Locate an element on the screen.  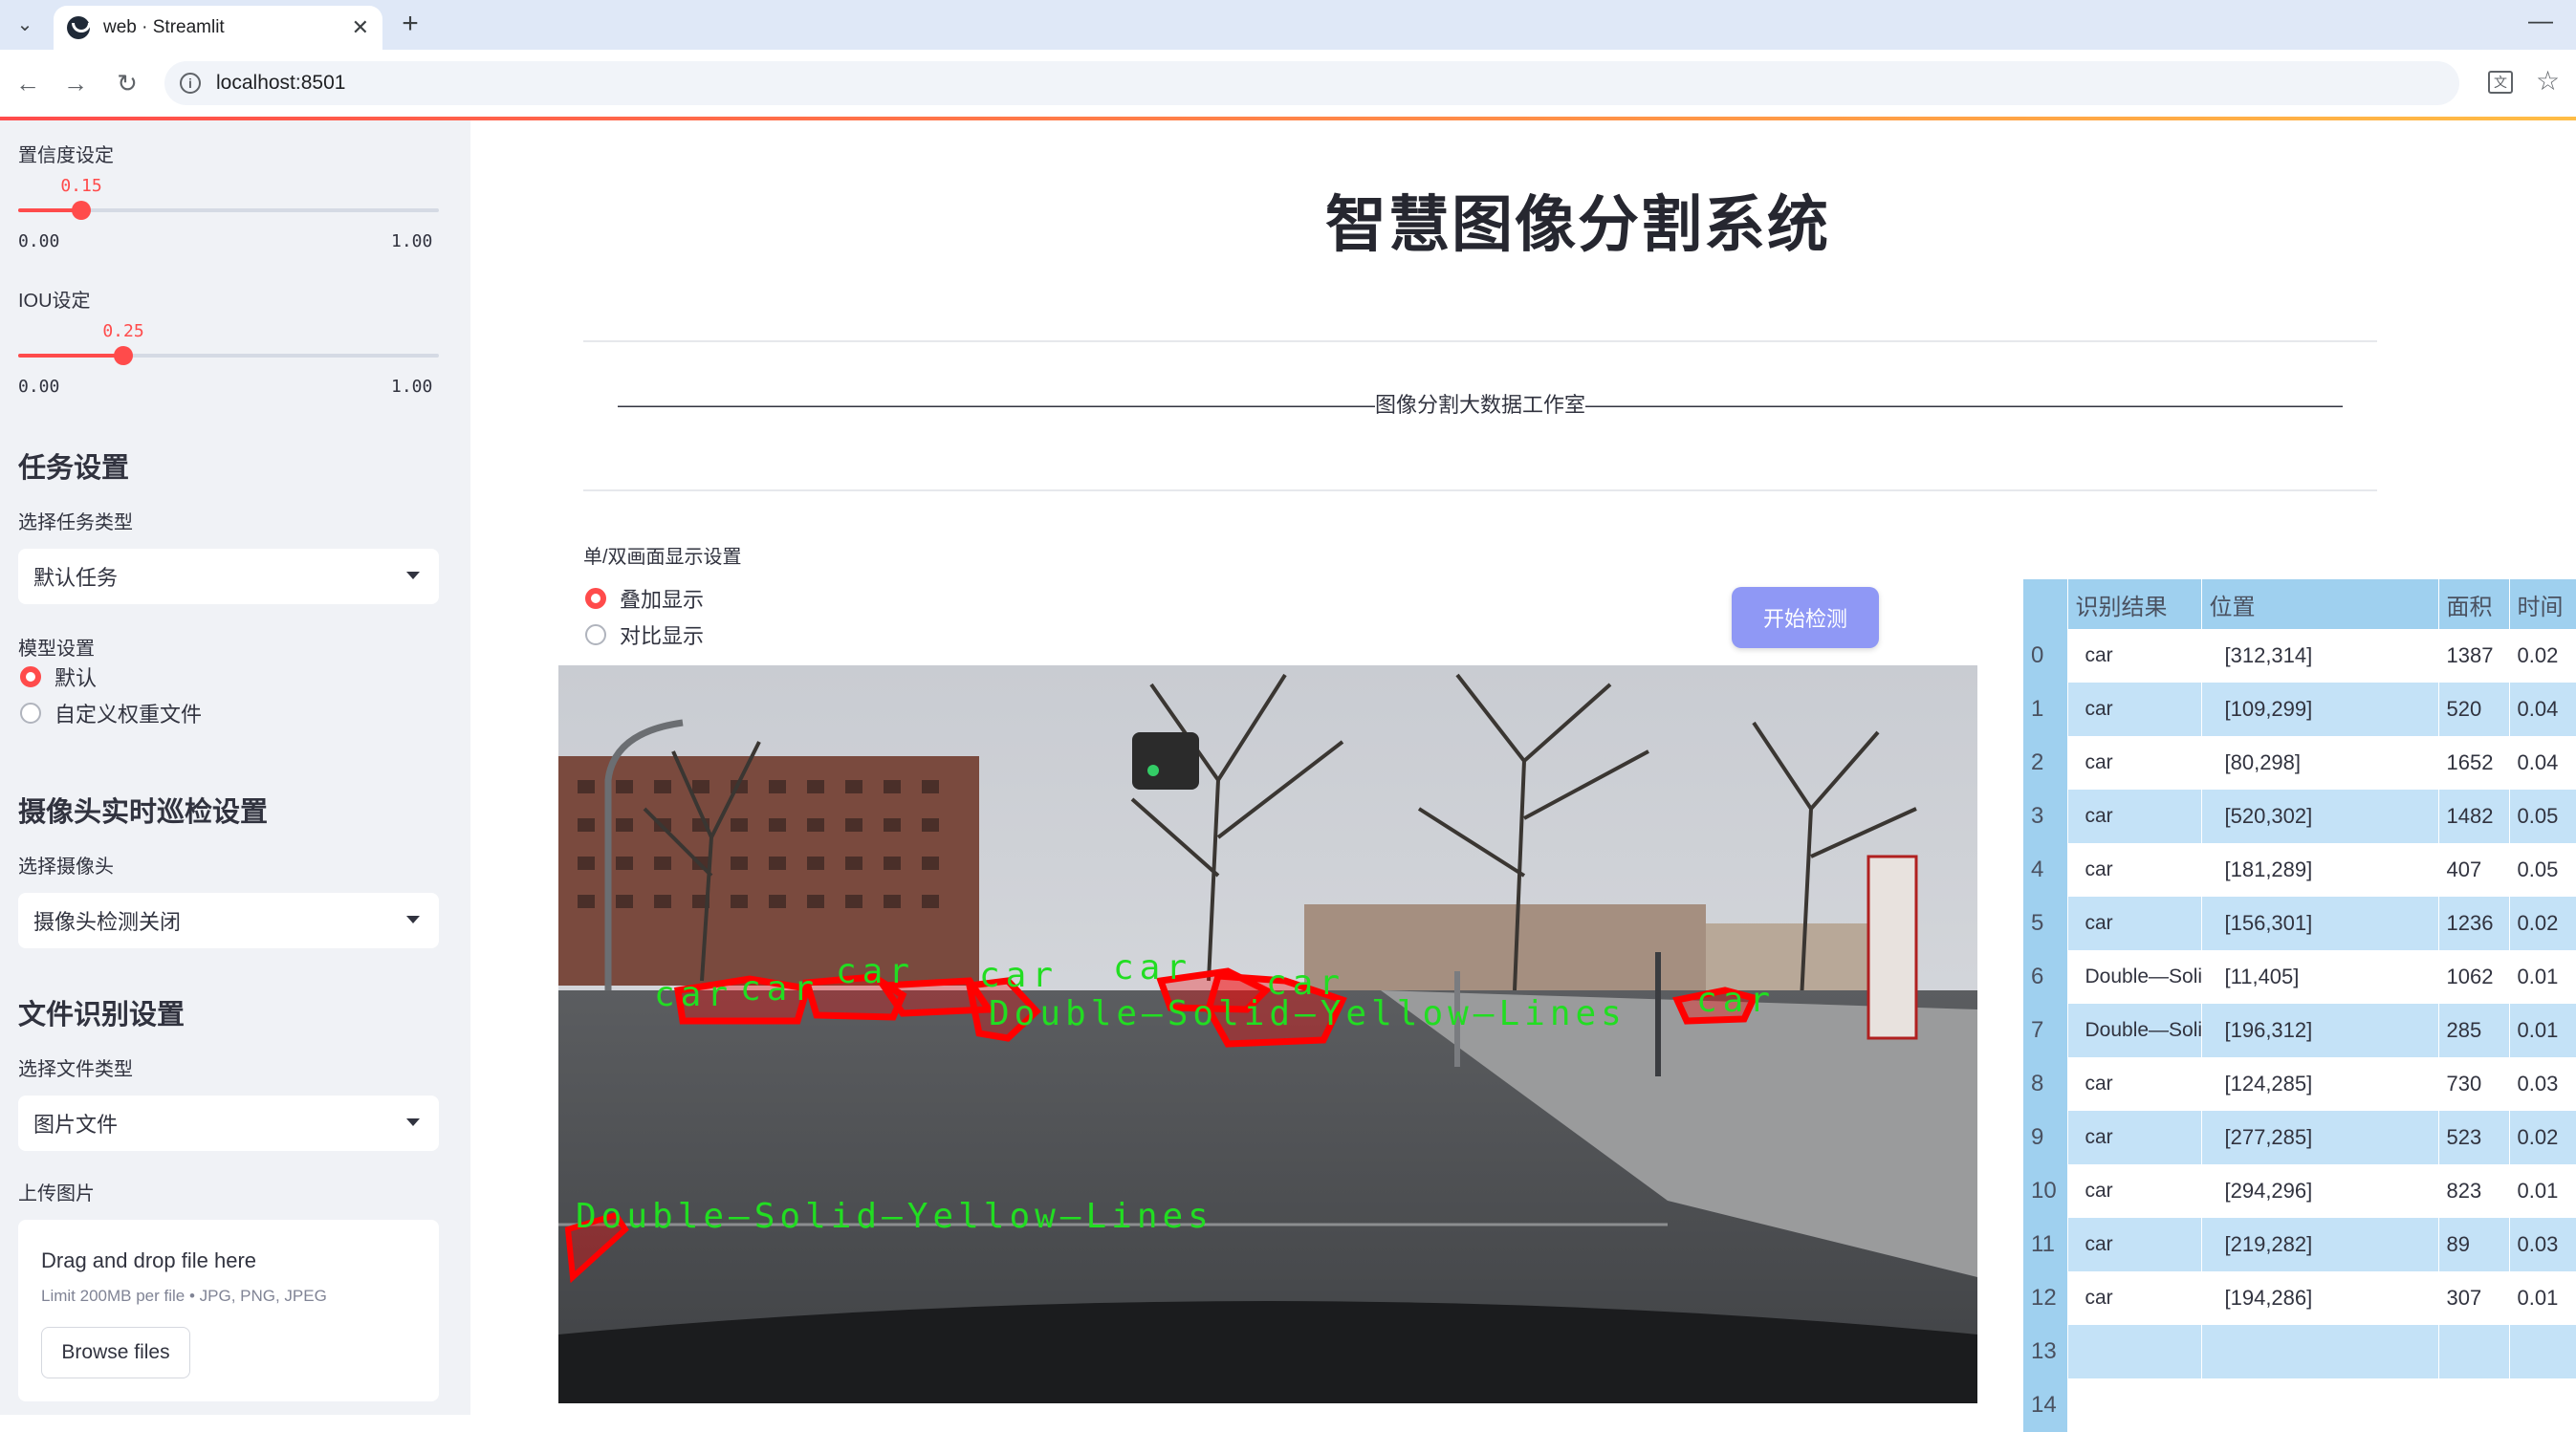
task-type-value: 默认任务 is located at coordinates (76, 578).